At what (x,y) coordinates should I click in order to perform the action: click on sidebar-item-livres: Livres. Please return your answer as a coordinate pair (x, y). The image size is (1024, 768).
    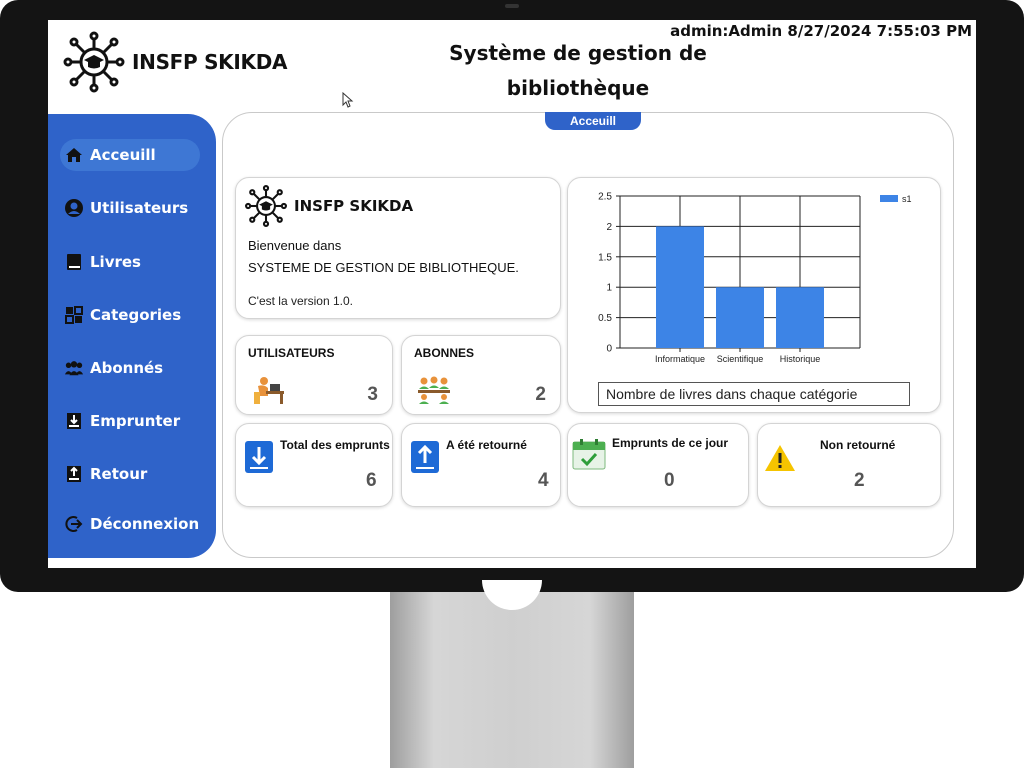
    Looking at the image, I should click on (130, 262).